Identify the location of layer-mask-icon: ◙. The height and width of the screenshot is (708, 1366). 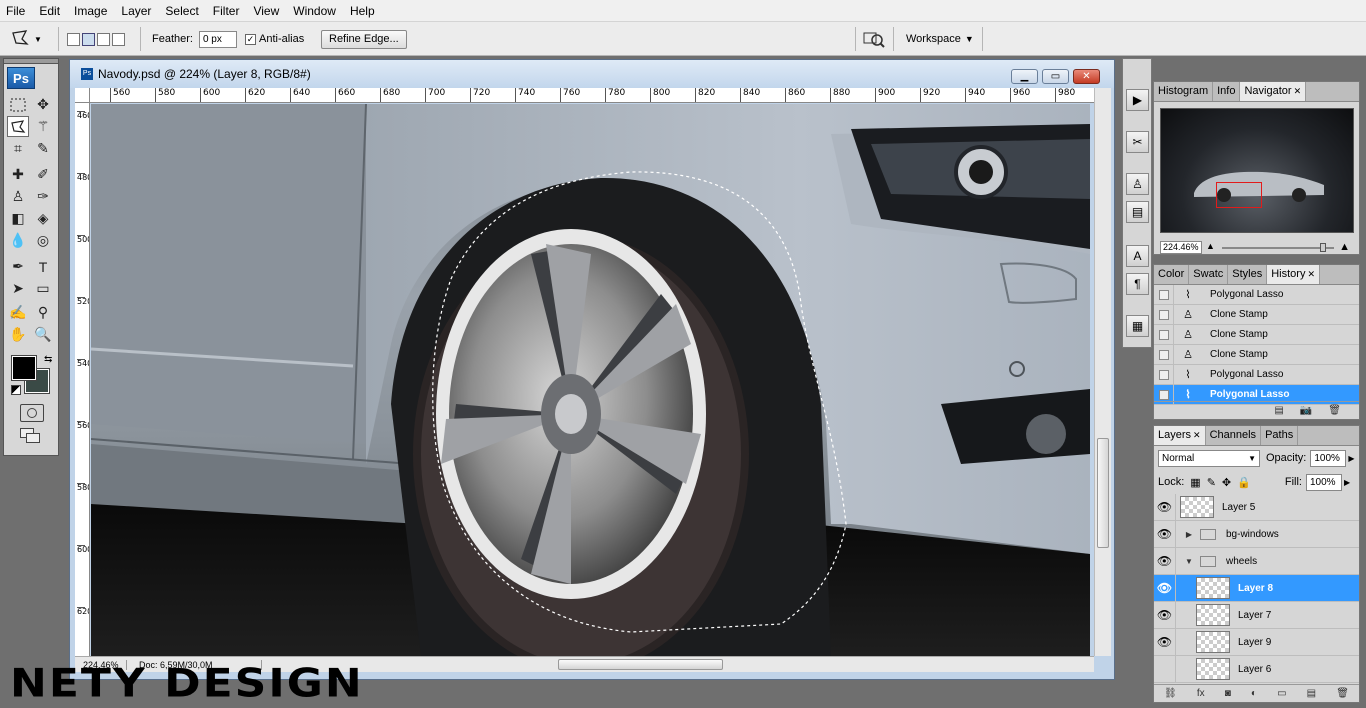
(1228, 693).